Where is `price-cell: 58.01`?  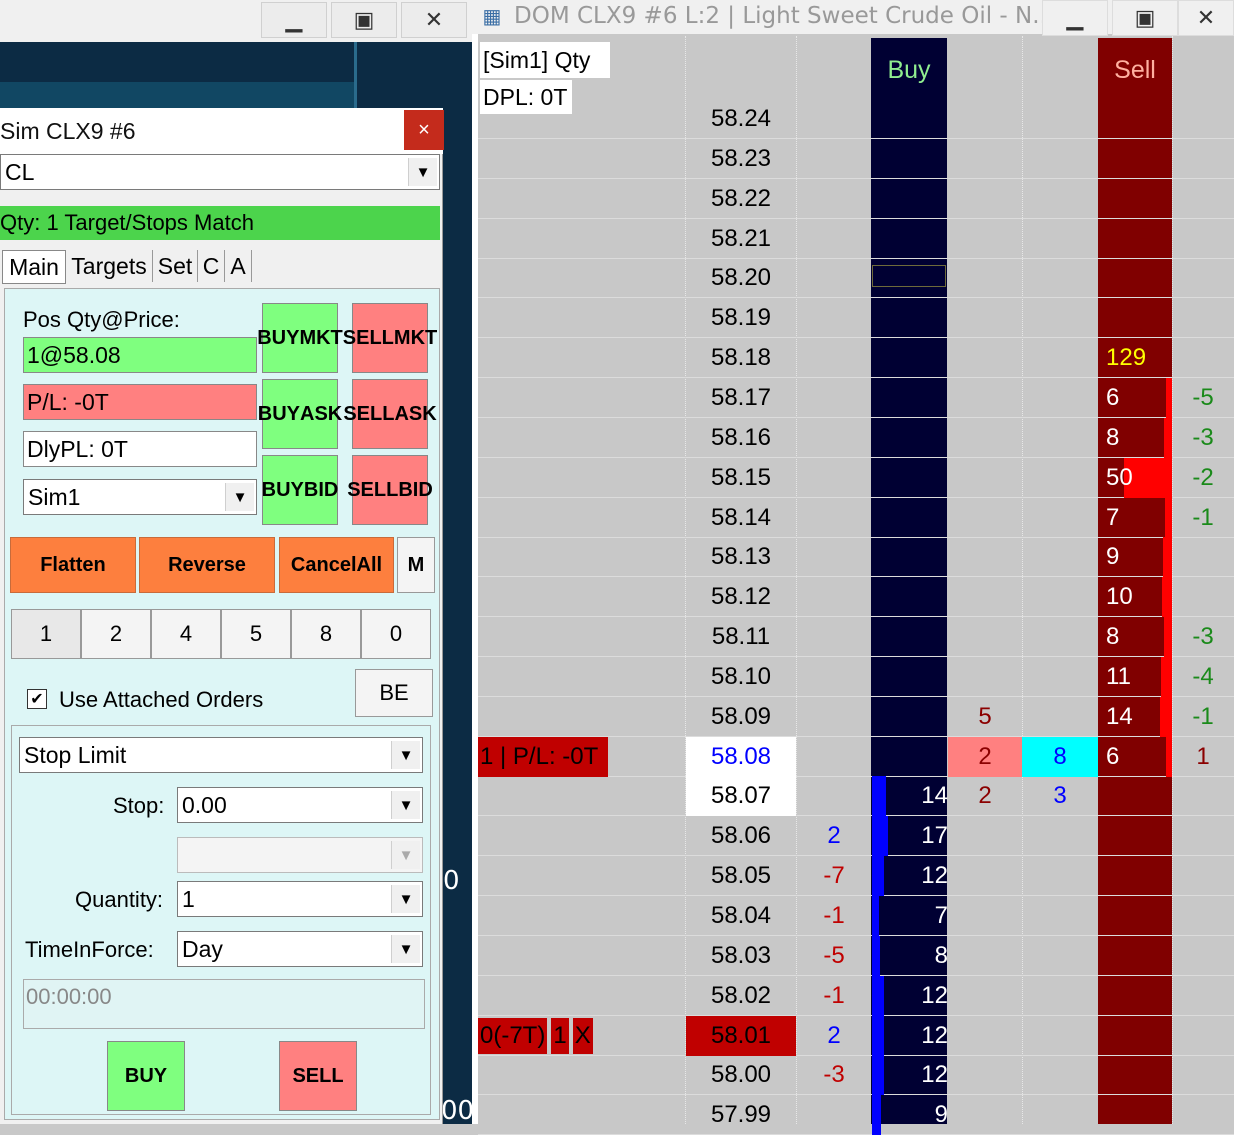 price-cell: 58.01 is located at coordinates (741, 1036).